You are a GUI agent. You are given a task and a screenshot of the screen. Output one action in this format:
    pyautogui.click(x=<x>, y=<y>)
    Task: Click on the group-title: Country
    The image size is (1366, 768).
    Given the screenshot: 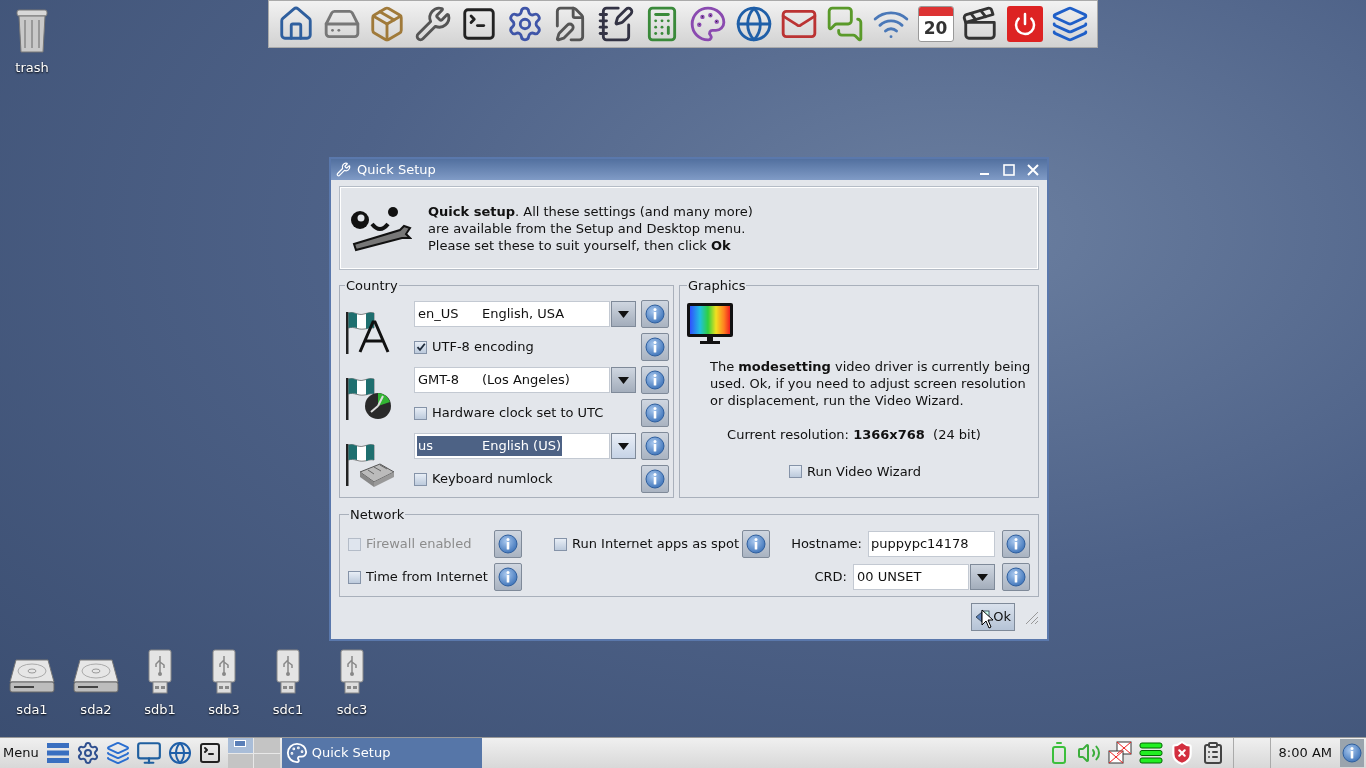 What is the action you would take?
    pyautogui.click(x=372, y=286)
    